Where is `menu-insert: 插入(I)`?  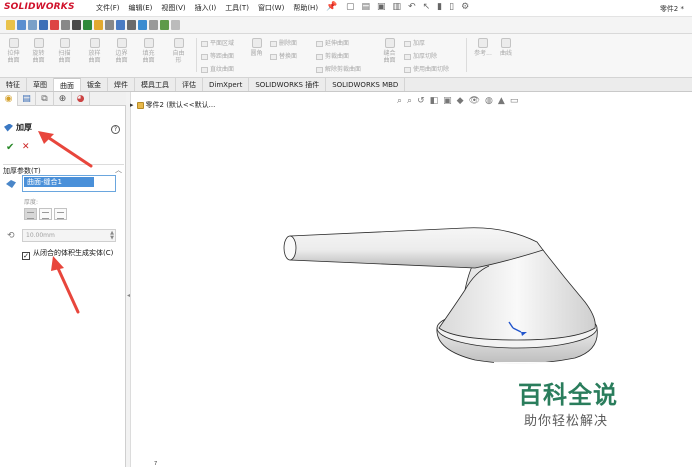 menu-insert: 插入(I) is located at coordinates (206, 8).